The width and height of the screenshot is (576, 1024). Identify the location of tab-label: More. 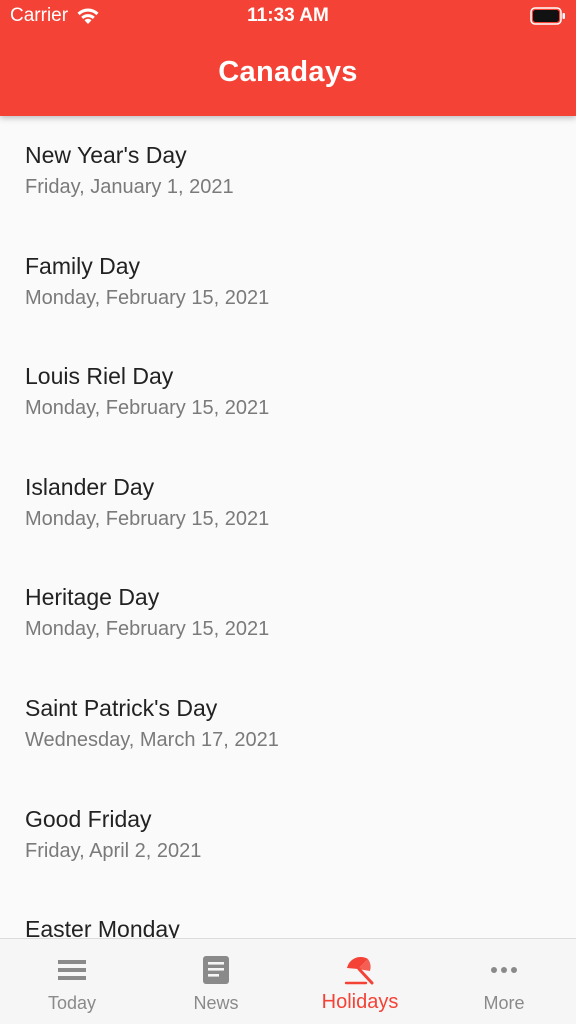
(504, 1003).